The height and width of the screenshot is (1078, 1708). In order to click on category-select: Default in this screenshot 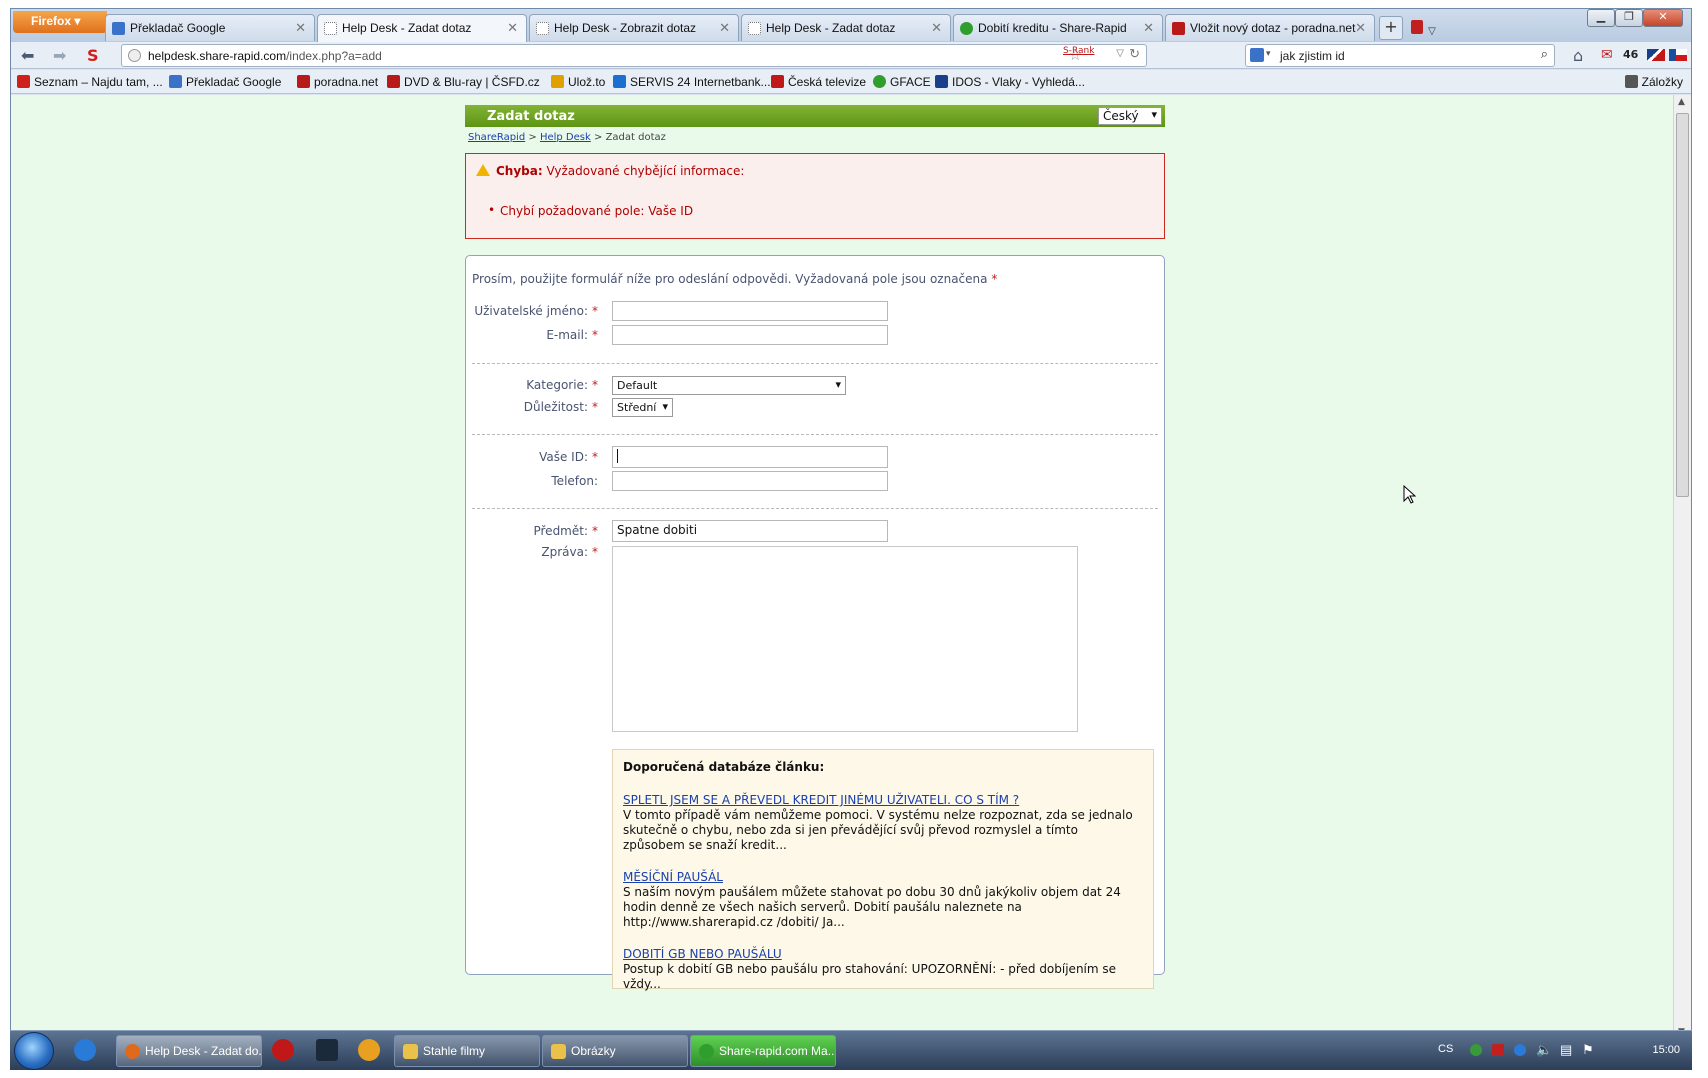, I will do `click(729, 385)`.